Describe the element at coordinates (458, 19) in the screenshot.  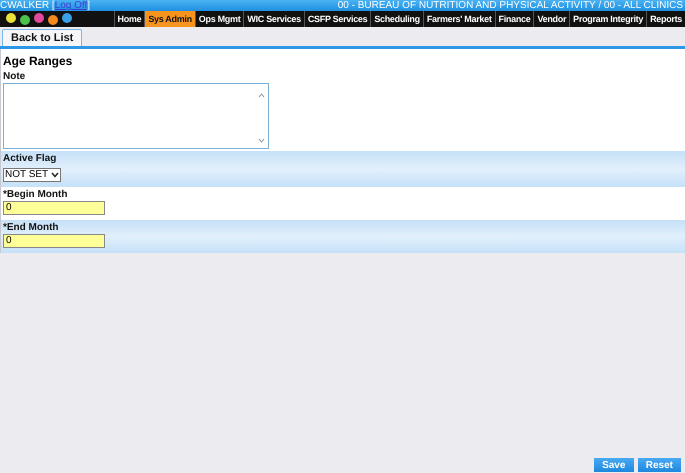
I see `nav-tab: Farmers' Market` at that location.